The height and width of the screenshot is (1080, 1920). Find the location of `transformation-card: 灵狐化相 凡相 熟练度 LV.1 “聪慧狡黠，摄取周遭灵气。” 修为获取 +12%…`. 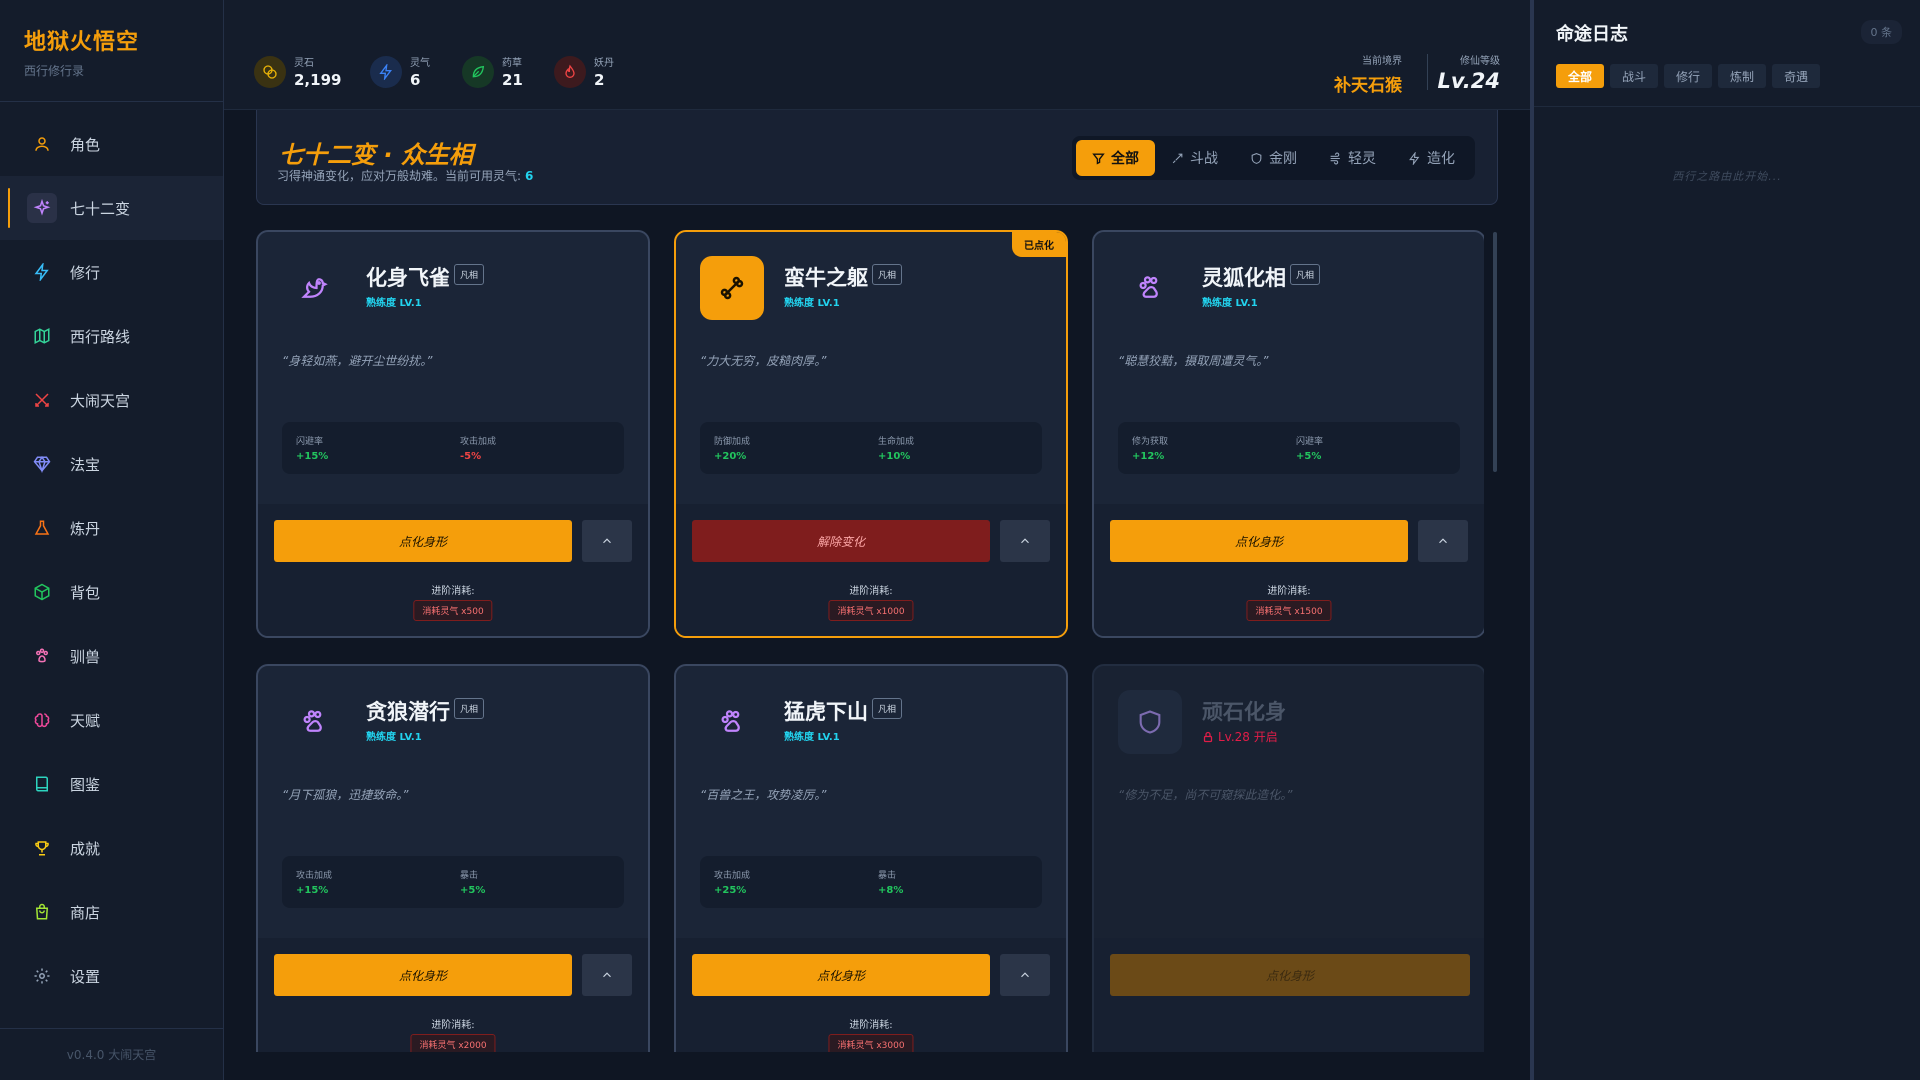

transformation-card: 灵狐化相 凡相 熟练度 LV.1 “聪慧狡黠，摄取周遭灵气。” 修为获取 +12%… is located at coordinates (1288, 434).